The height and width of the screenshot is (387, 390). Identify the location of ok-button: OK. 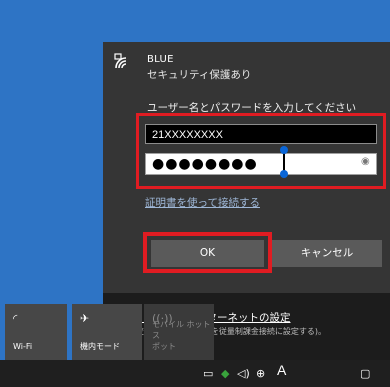
(207, 253).